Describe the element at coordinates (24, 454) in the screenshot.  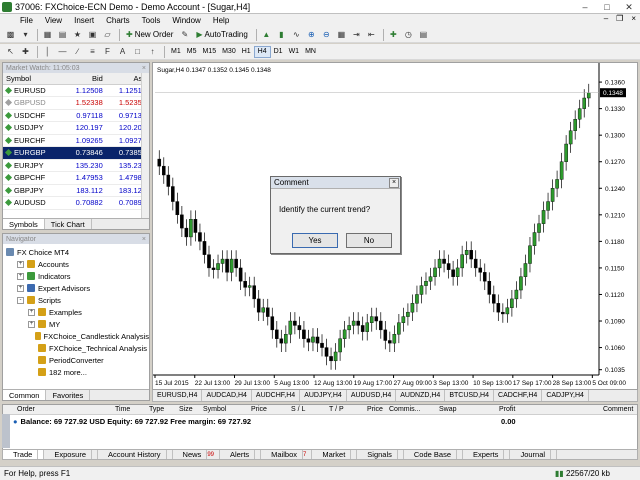
I see `terminal-tab: Trade` at that location.